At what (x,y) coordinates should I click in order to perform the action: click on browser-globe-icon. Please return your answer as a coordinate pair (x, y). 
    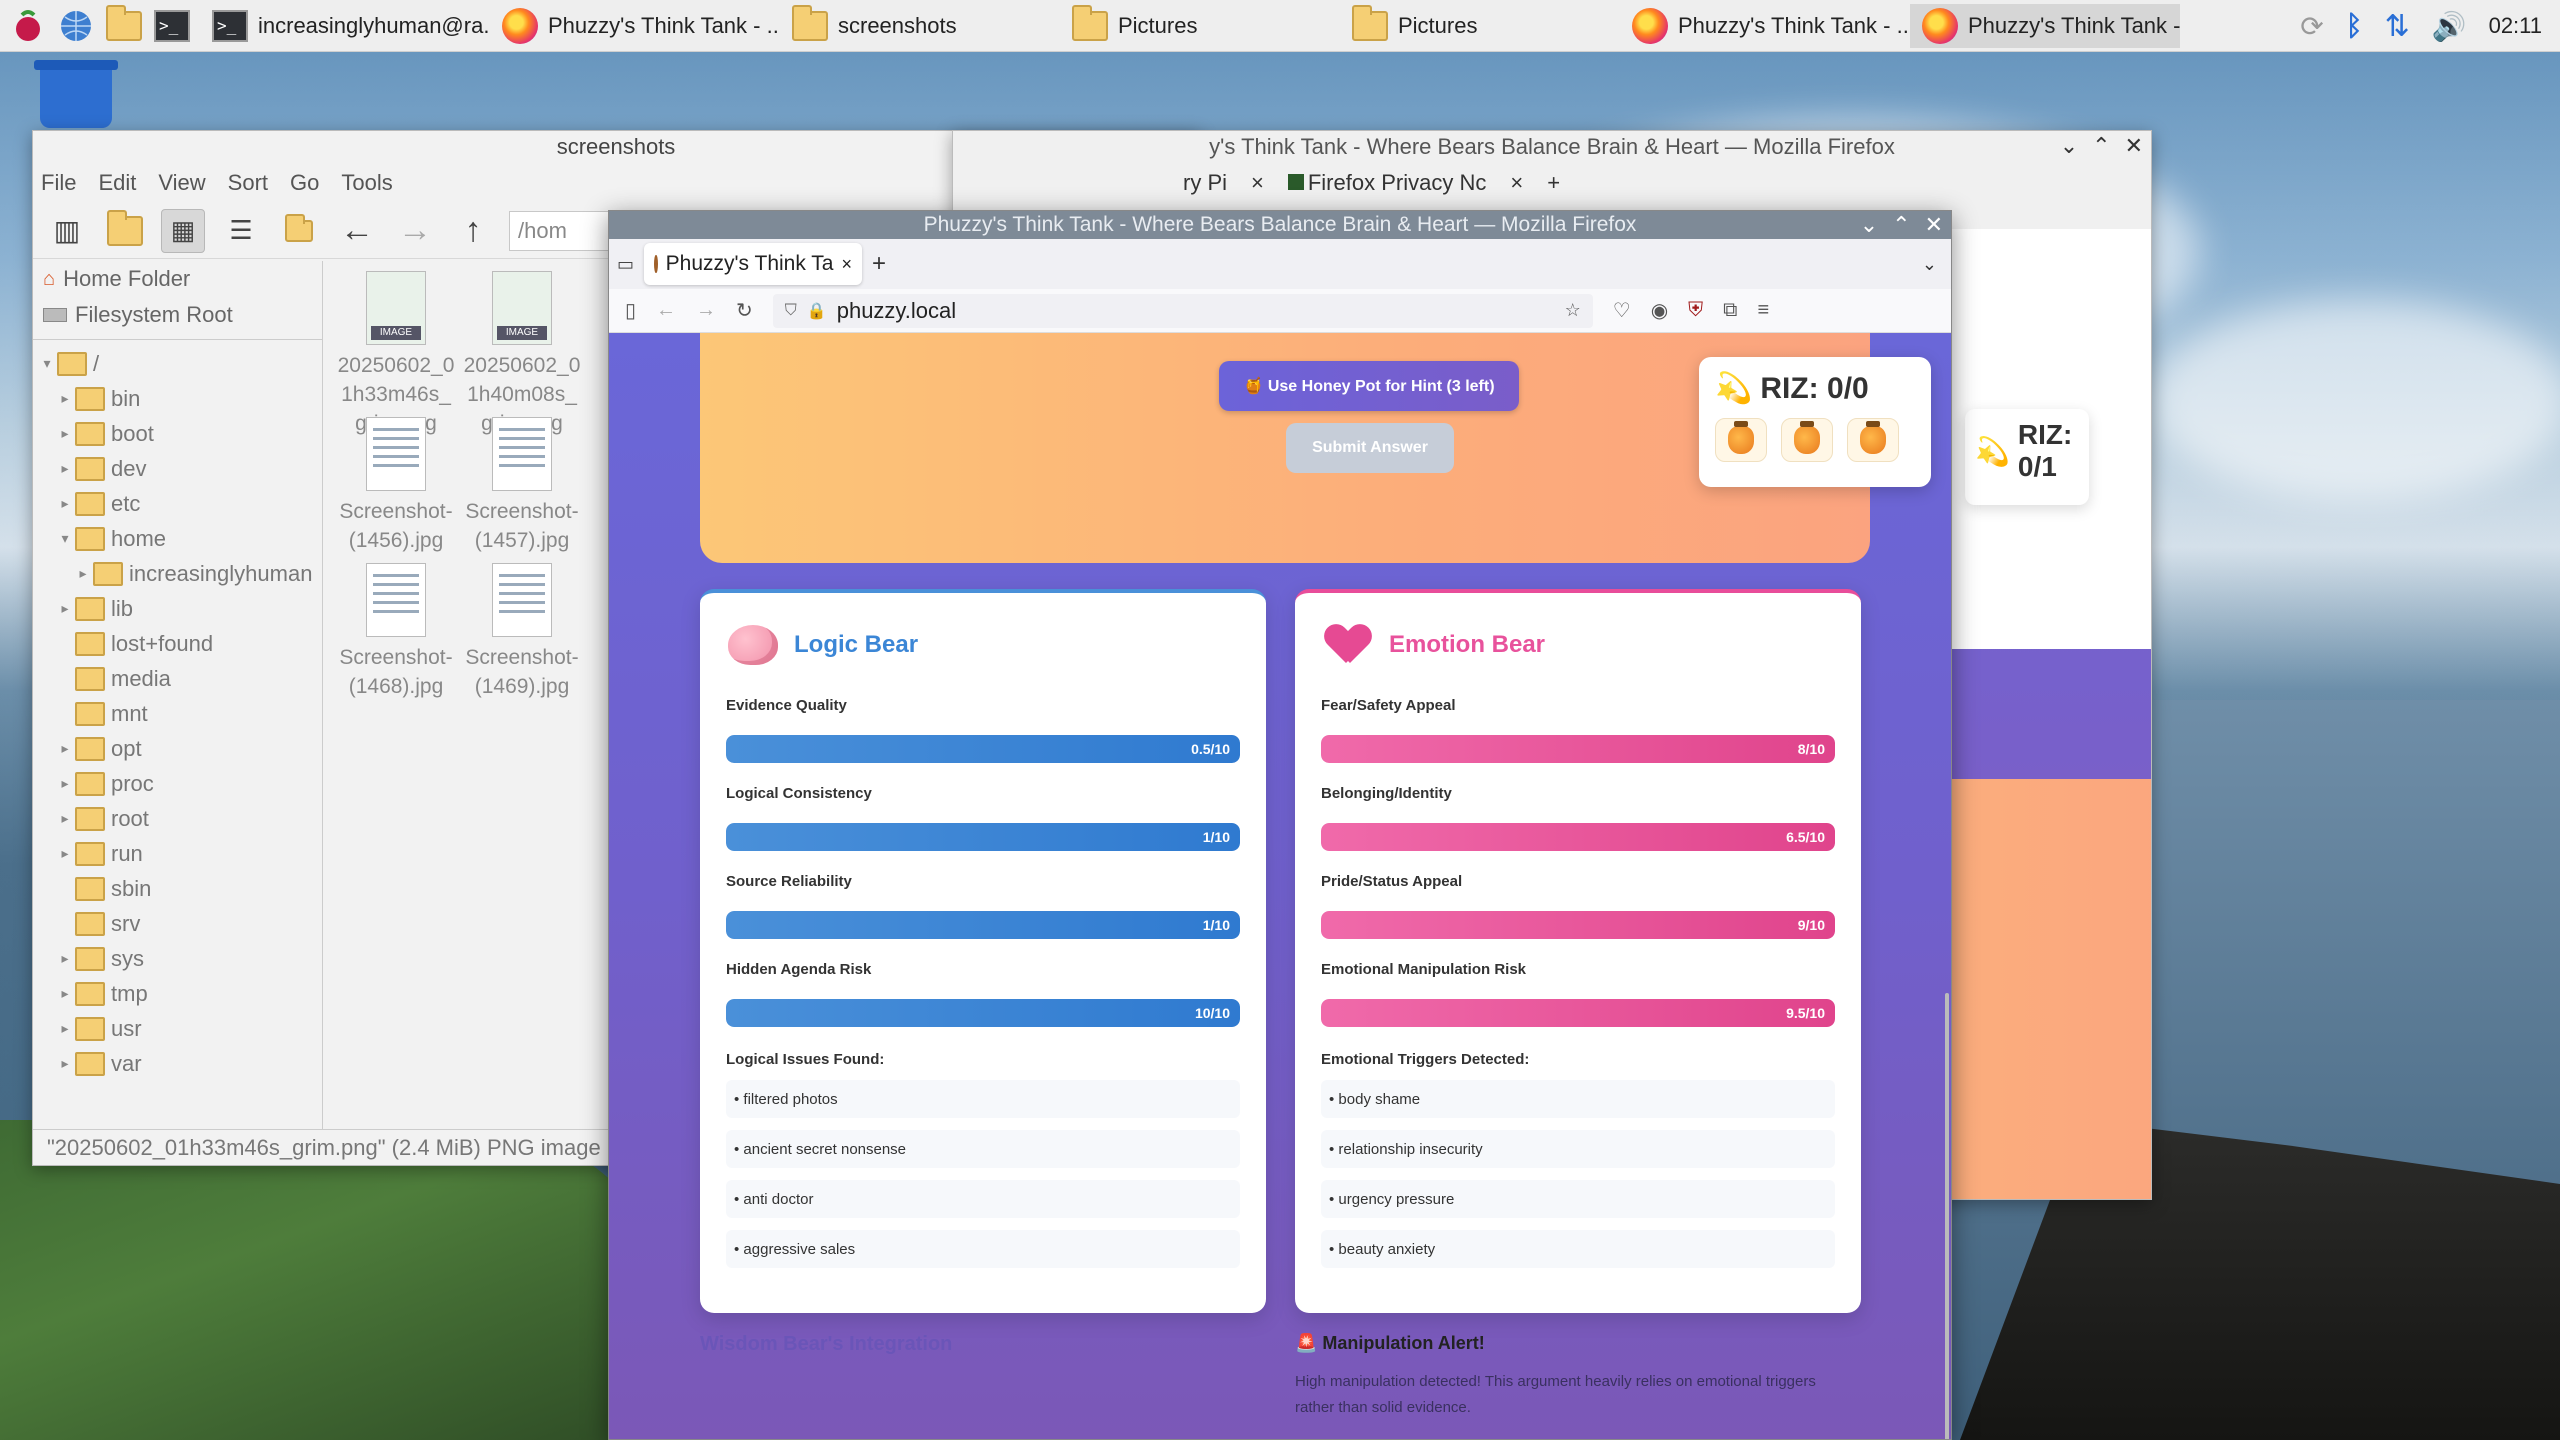
    Looking at the image, I should click on (76, 26).